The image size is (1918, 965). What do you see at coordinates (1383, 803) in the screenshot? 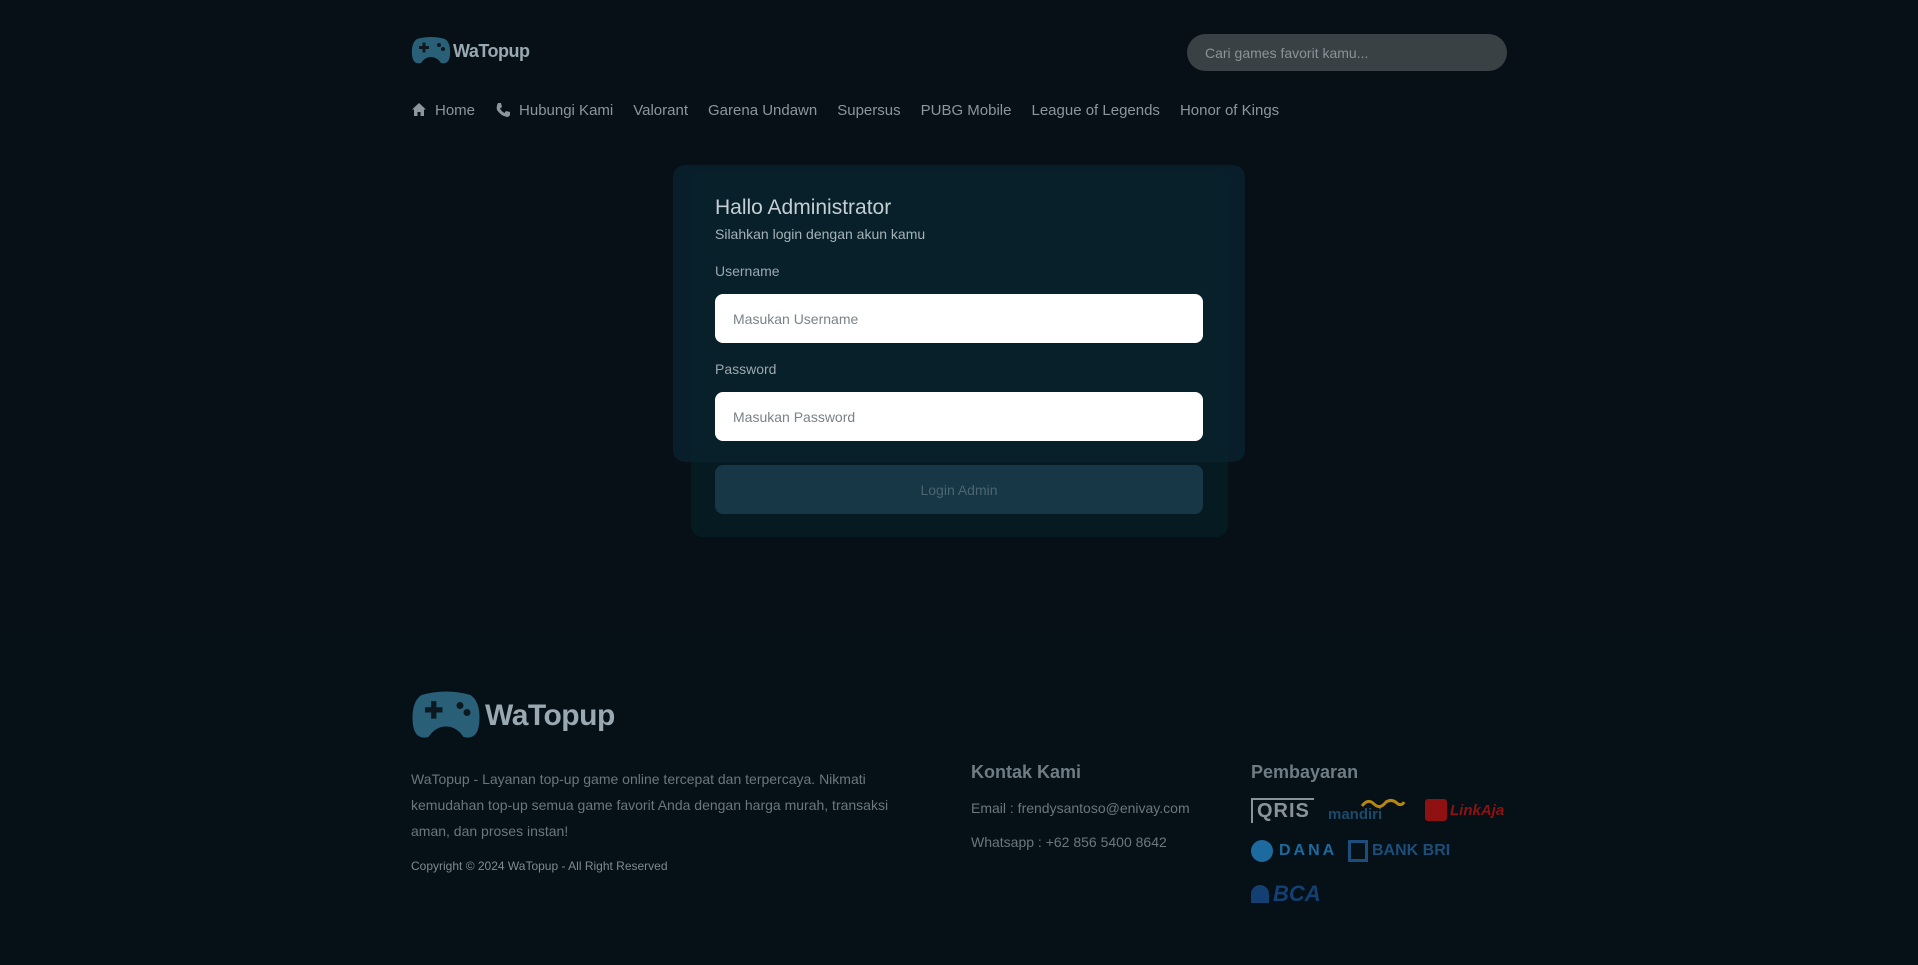
I see `mandiri-wave-icon` at bounding box center [1383, 803].